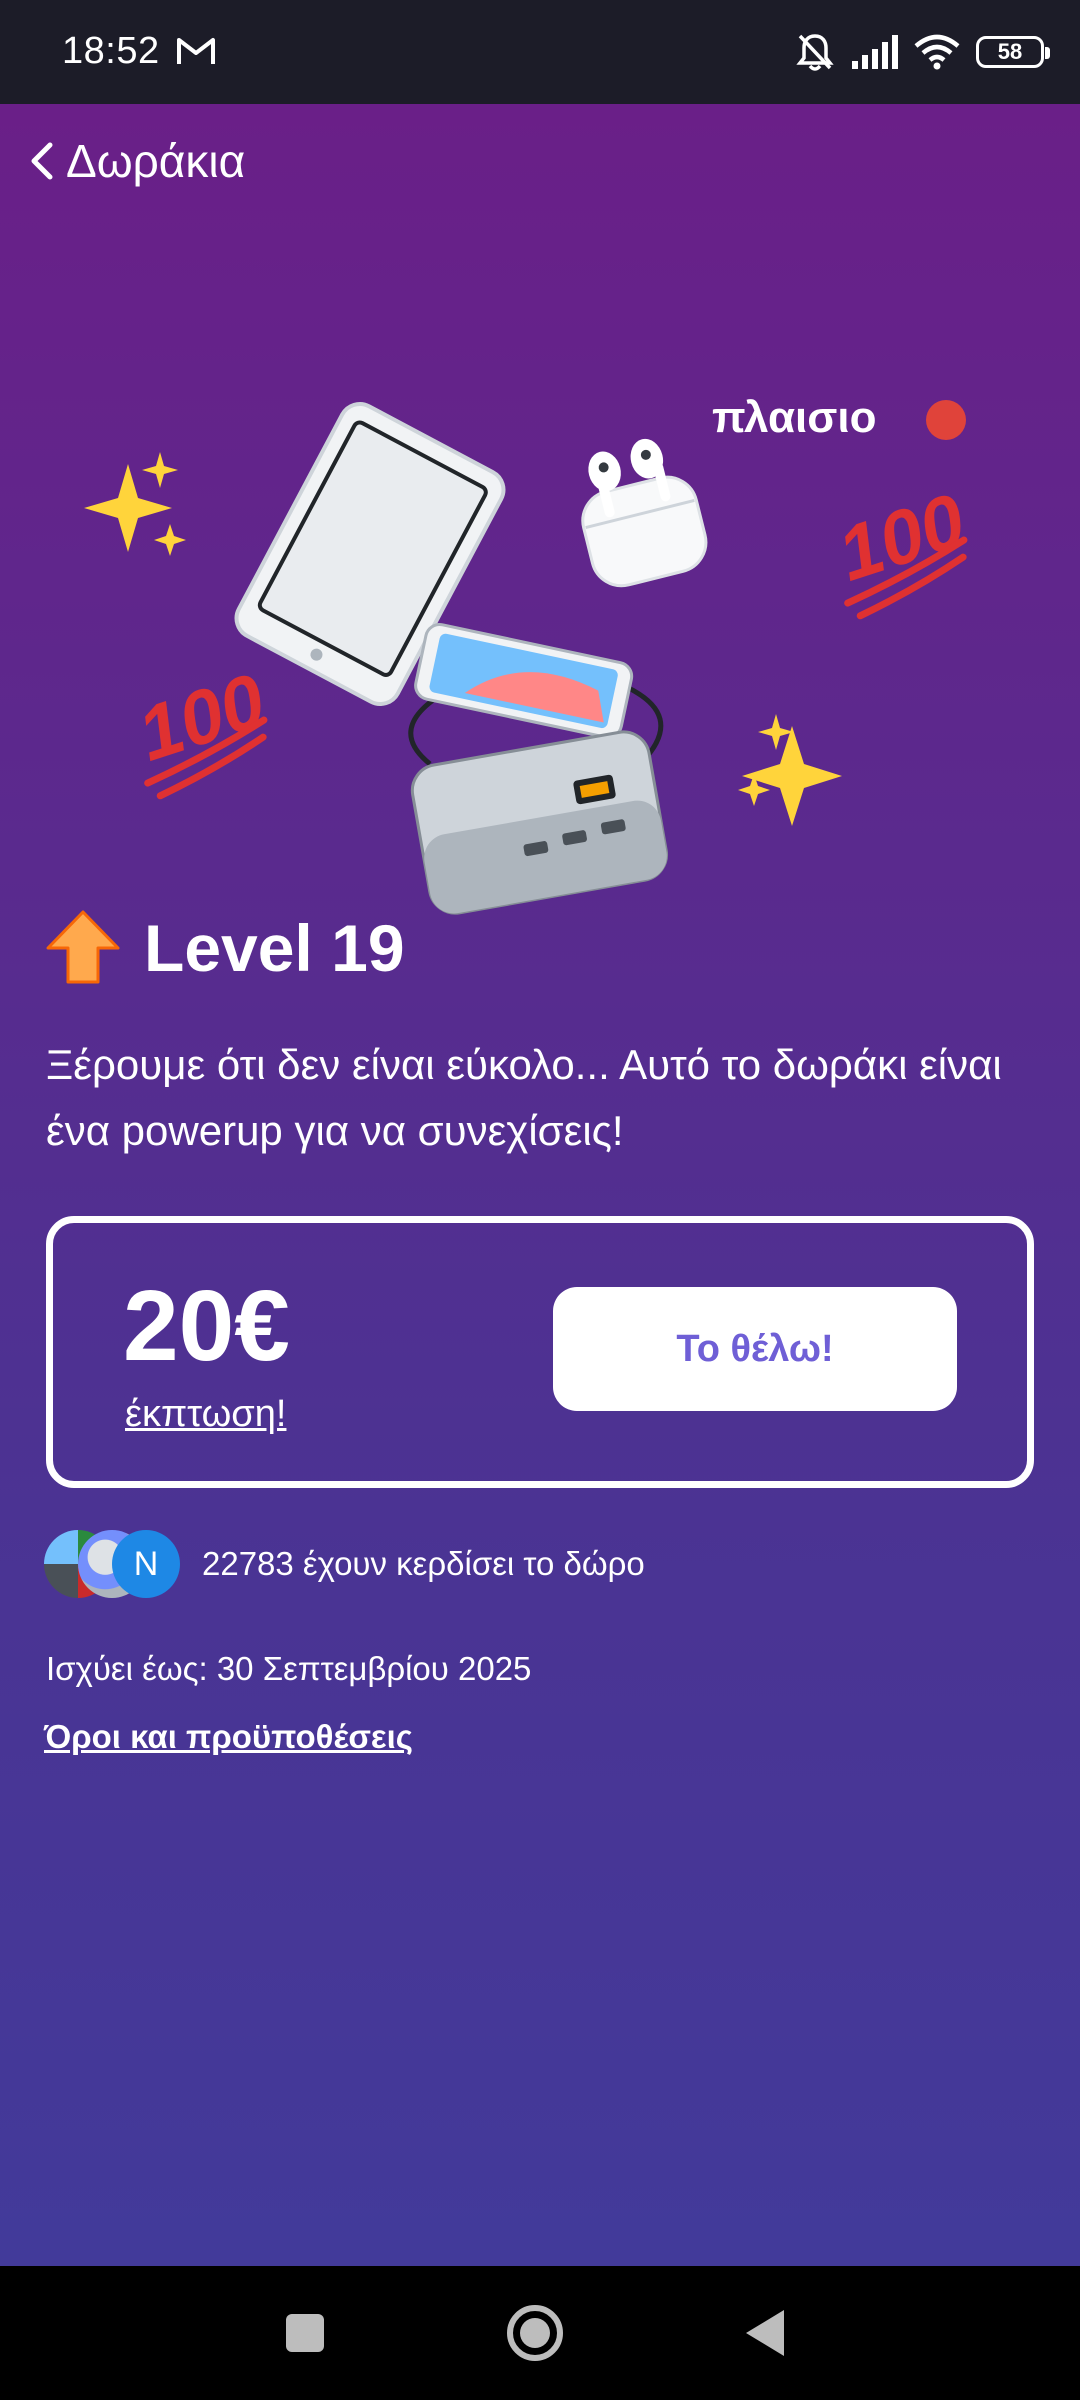 The height and width of the screenshot is (2400, 1080). I want to click on offer-amount: 20€, so click(206, 1326).